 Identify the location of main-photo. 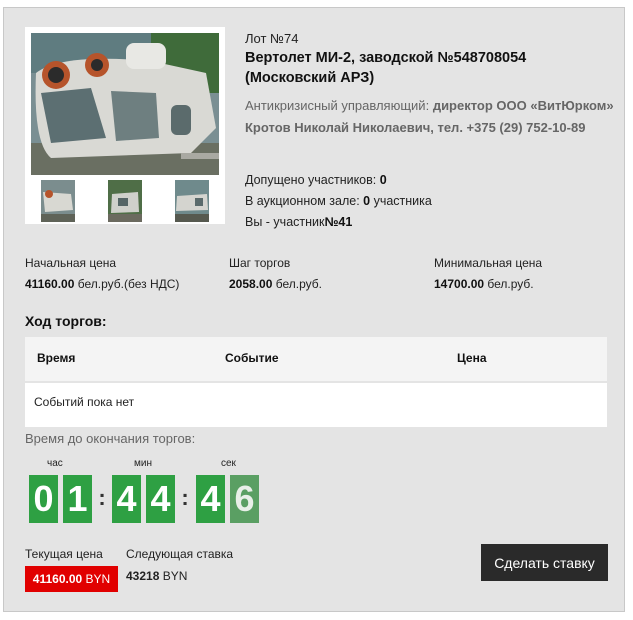
(125, 104).